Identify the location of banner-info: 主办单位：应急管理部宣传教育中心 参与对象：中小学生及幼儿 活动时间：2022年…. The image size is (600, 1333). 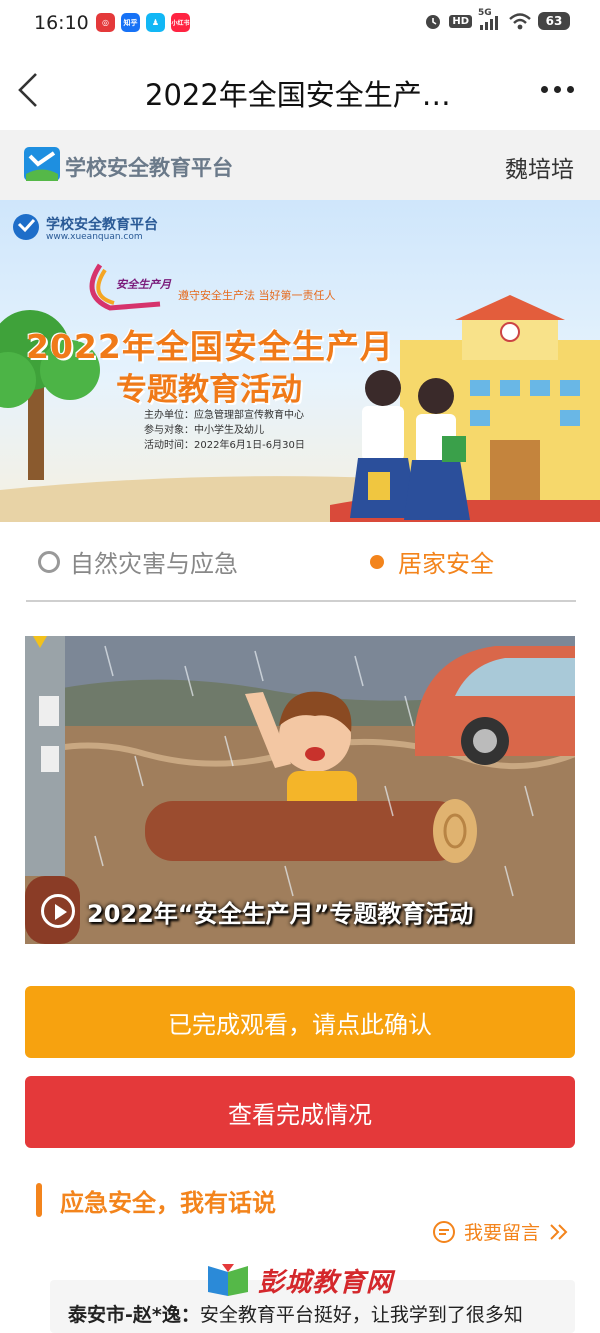
(224, 430).